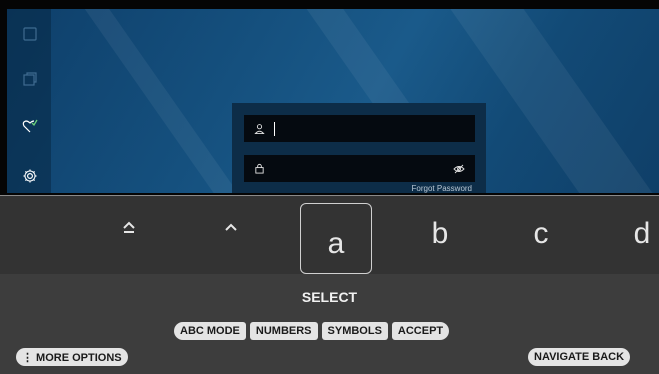 The height and width of the screenshot is (374, 659). I want to click on key-selected: a, so click(336, 238).